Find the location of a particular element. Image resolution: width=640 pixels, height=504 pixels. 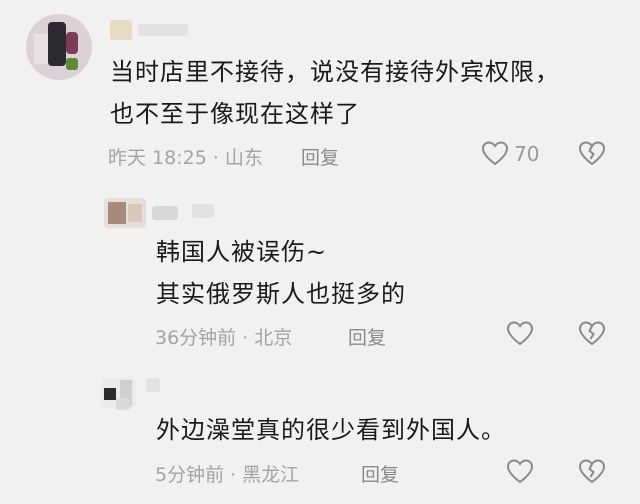

comment-location: 黑龙江 is located at coordinates (271, 475).